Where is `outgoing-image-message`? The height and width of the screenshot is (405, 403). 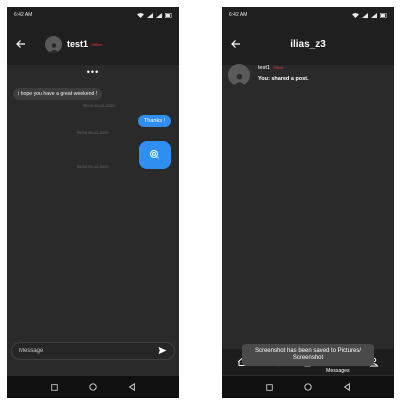 outgoing-image-message is located at coordinates (155, 155).